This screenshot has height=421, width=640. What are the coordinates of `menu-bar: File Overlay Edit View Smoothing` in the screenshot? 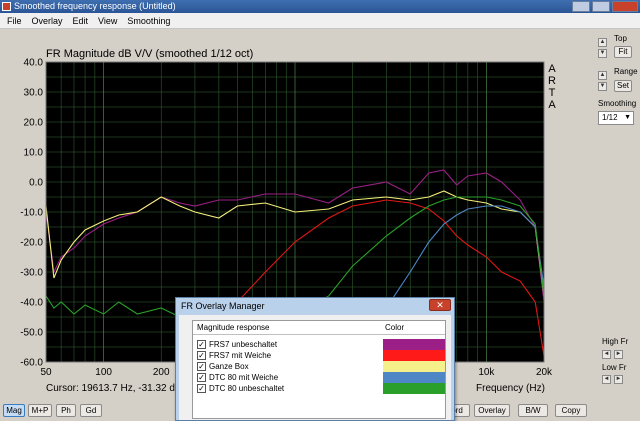 It's located at (320, 21).